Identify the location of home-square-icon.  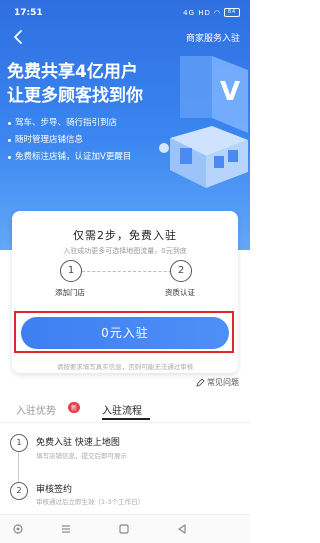
(124, 529).